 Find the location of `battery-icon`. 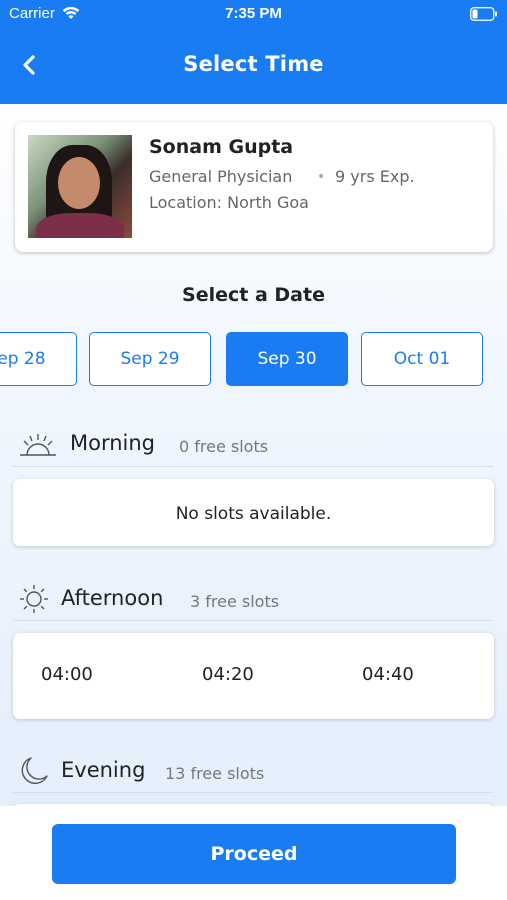

battery-icon is located at coordinates (483, 14).